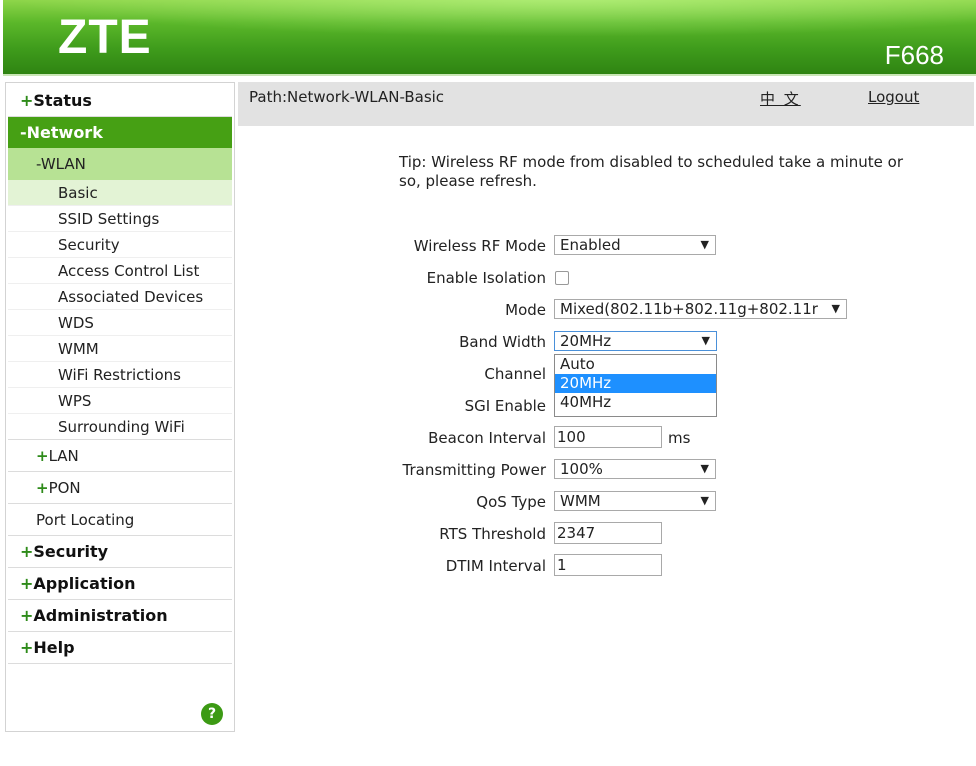 This screenshot has height=766, width=976. What do you see at coordinates (120, 401) in the screenshot?
I see `nav-wps: WPS` at bounding box center [120, 401].